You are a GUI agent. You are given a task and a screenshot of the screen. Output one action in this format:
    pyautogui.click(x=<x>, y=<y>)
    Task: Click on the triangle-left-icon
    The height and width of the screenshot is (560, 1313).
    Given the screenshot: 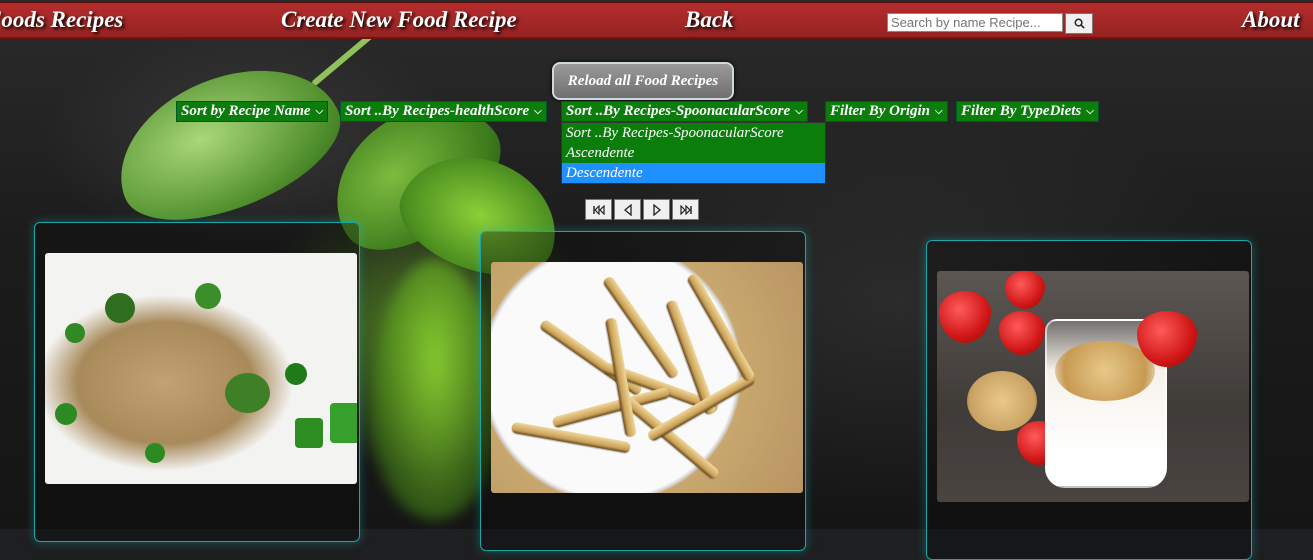 What is the action you would take?
    pyautogui.click(x=627, y=209)
    